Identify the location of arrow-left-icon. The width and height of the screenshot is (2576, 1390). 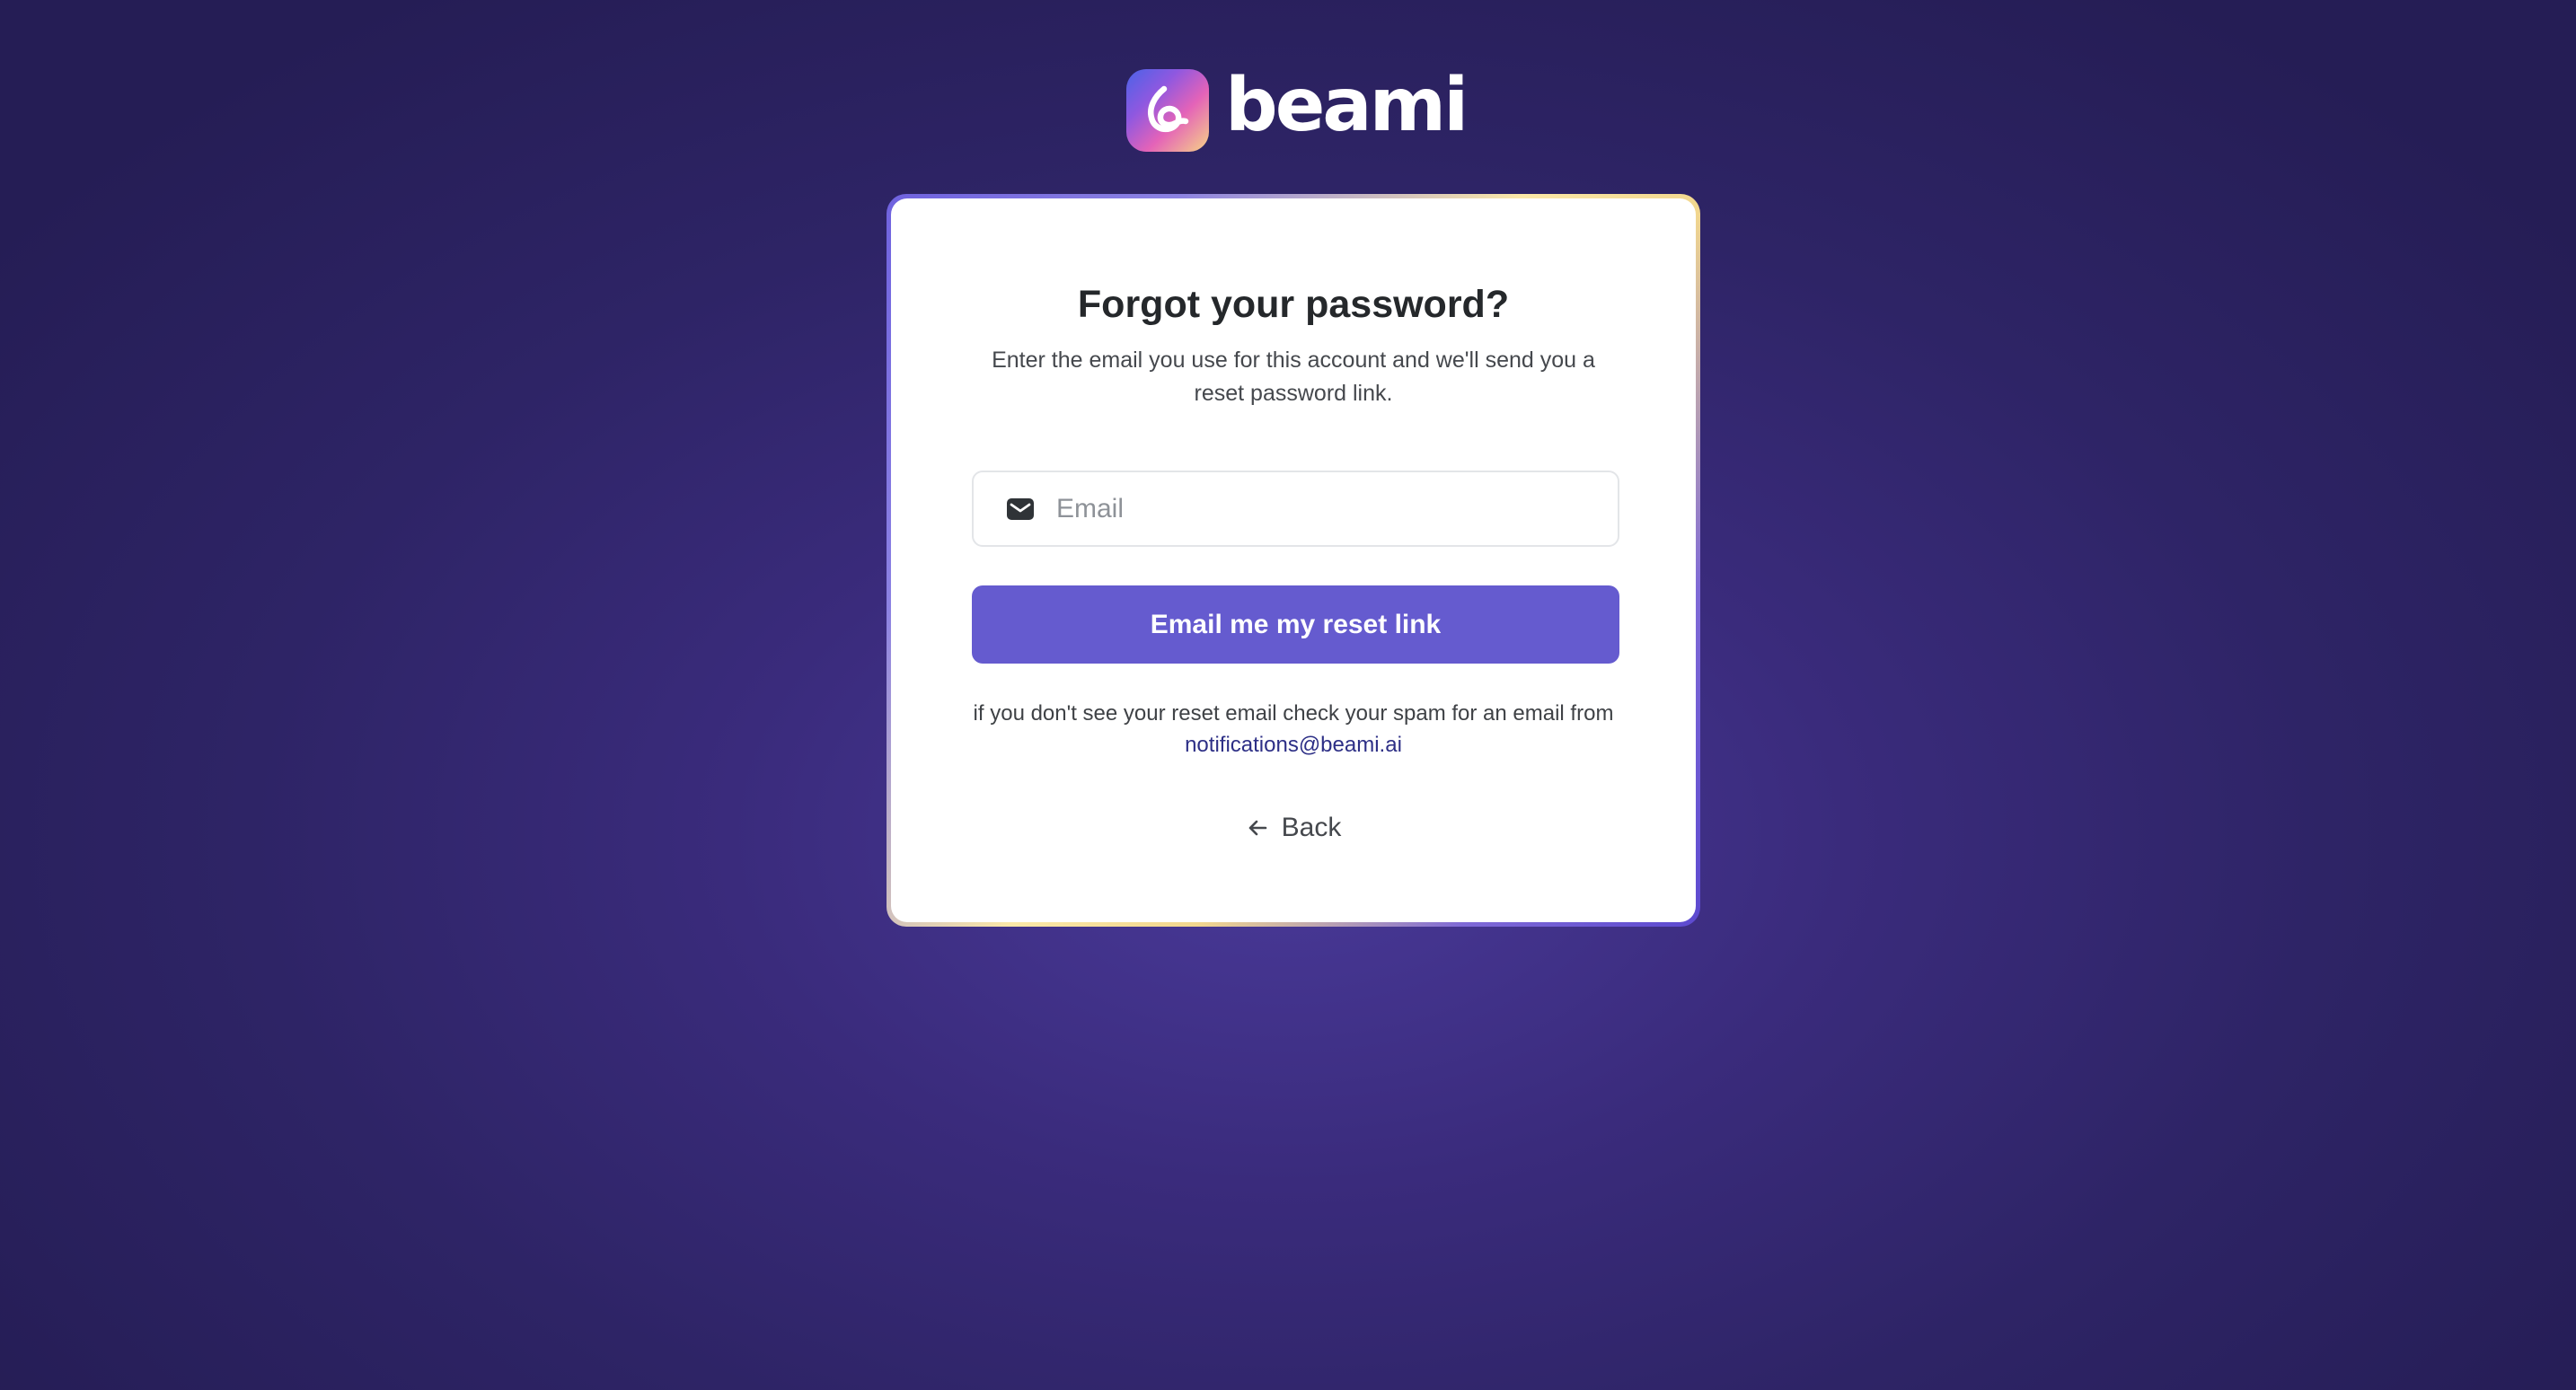
(1257, 828).